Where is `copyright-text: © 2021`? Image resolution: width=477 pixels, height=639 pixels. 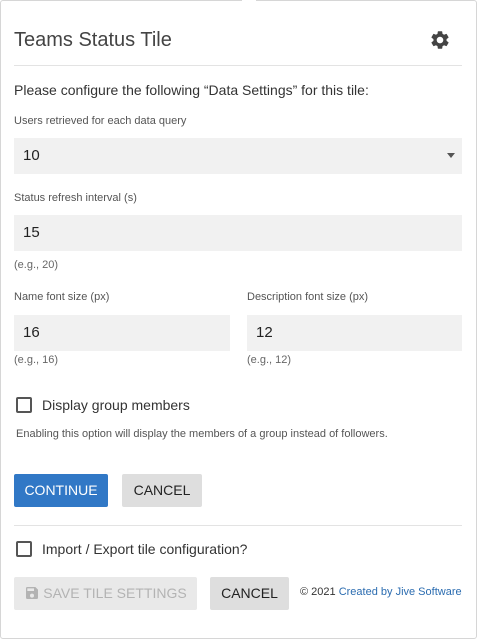 copyright-text: © 2021 is located at coordinates (318, 592).